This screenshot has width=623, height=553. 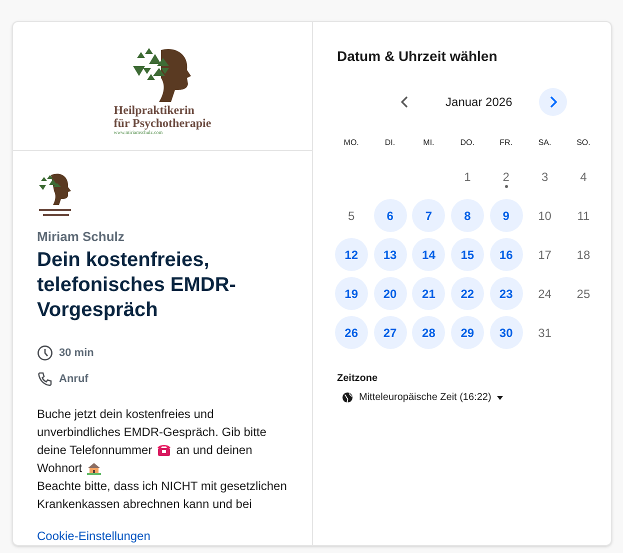 I want to click on available-day-button: 15, so click(x=467, y=254).